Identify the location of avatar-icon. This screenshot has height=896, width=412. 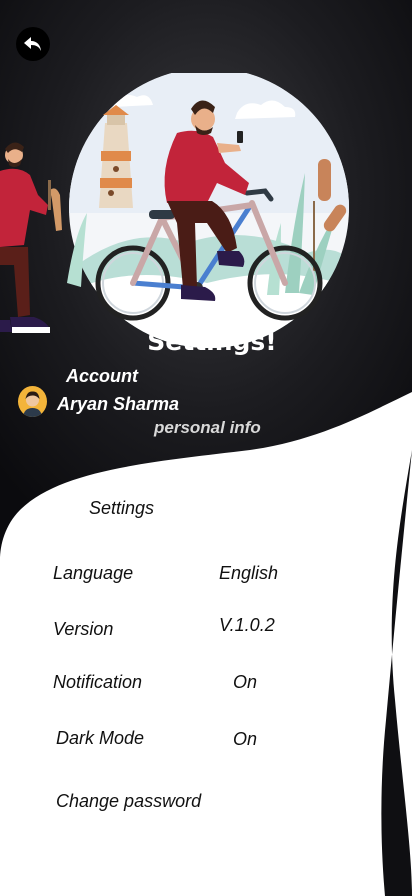
(32, 402).